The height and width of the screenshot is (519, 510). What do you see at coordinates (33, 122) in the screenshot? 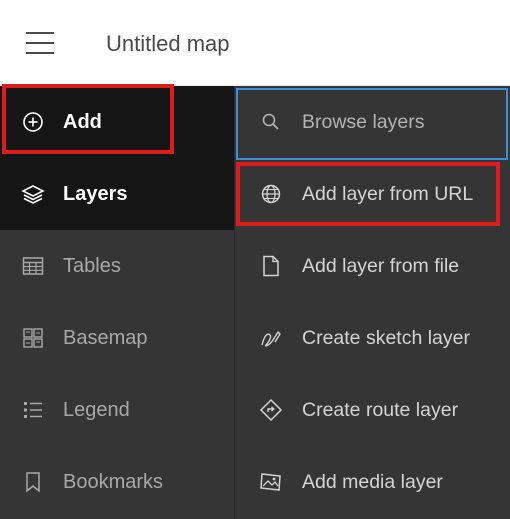
I see `plus-circle-icon` at bounding box center [33, 122].